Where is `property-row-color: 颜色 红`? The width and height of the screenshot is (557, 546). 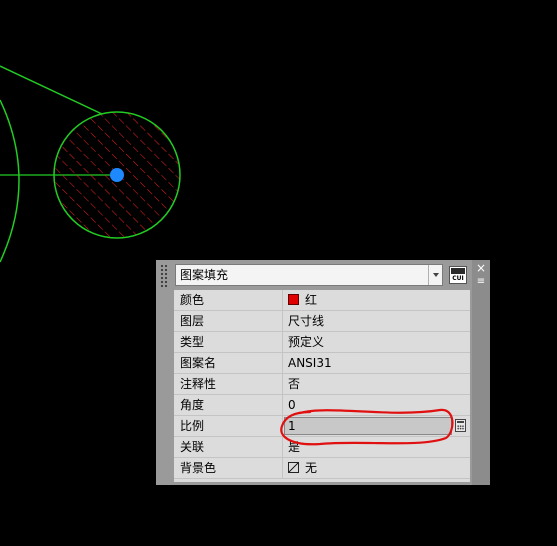
property-row-color: 颜色 红 is located at coordinates (322, 300).